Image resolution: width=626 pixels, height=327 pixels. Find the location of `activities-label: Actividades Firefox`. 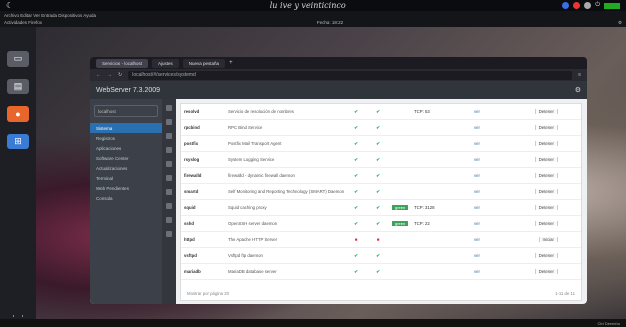

activities-label: Actividades Firefox is located at coordinates (23, 22).